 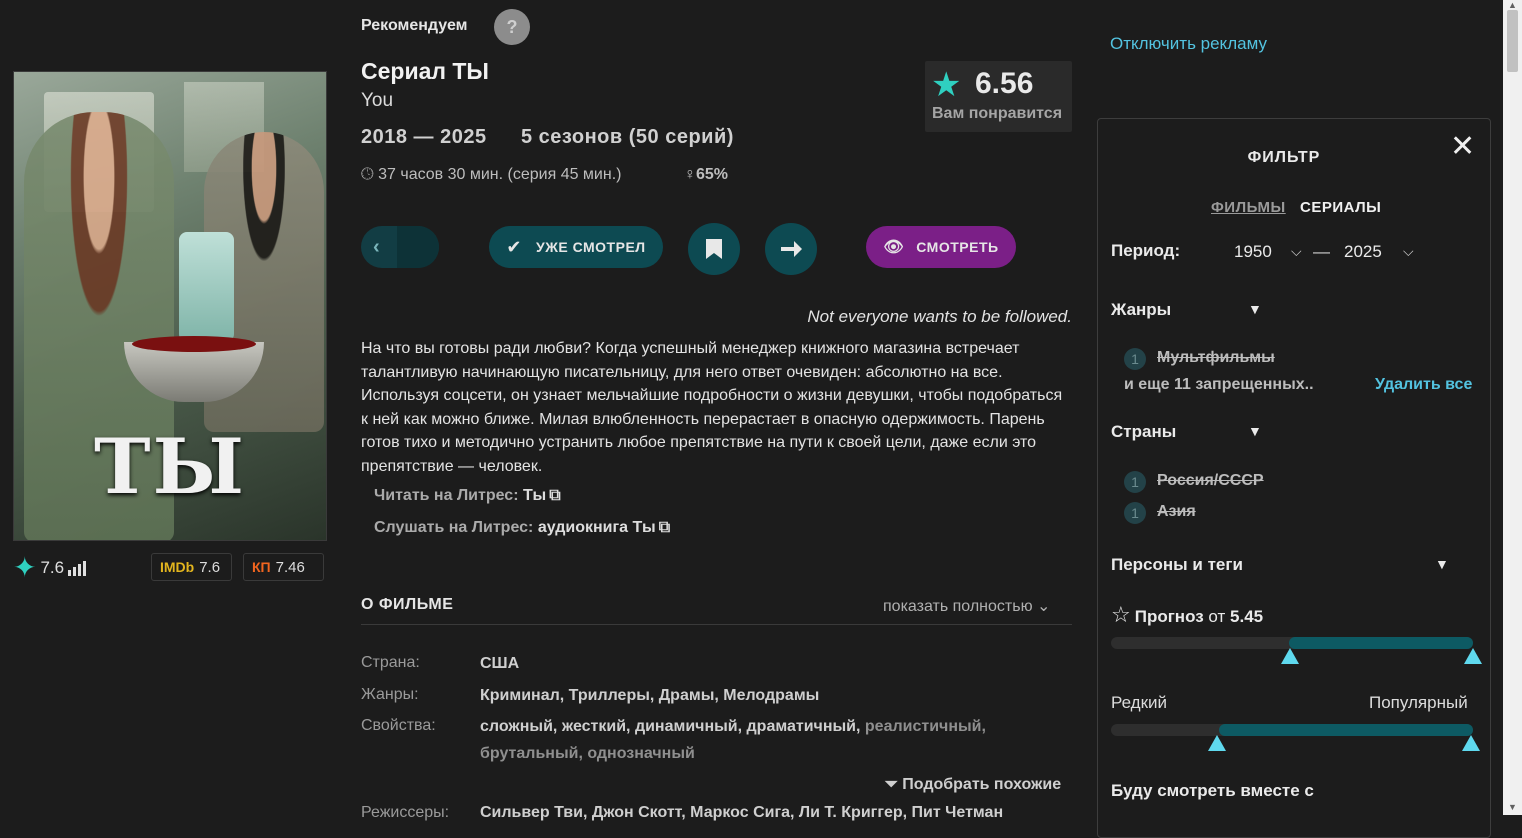 I want to click on close-icon: ✕, so click(x=1462, y=146).